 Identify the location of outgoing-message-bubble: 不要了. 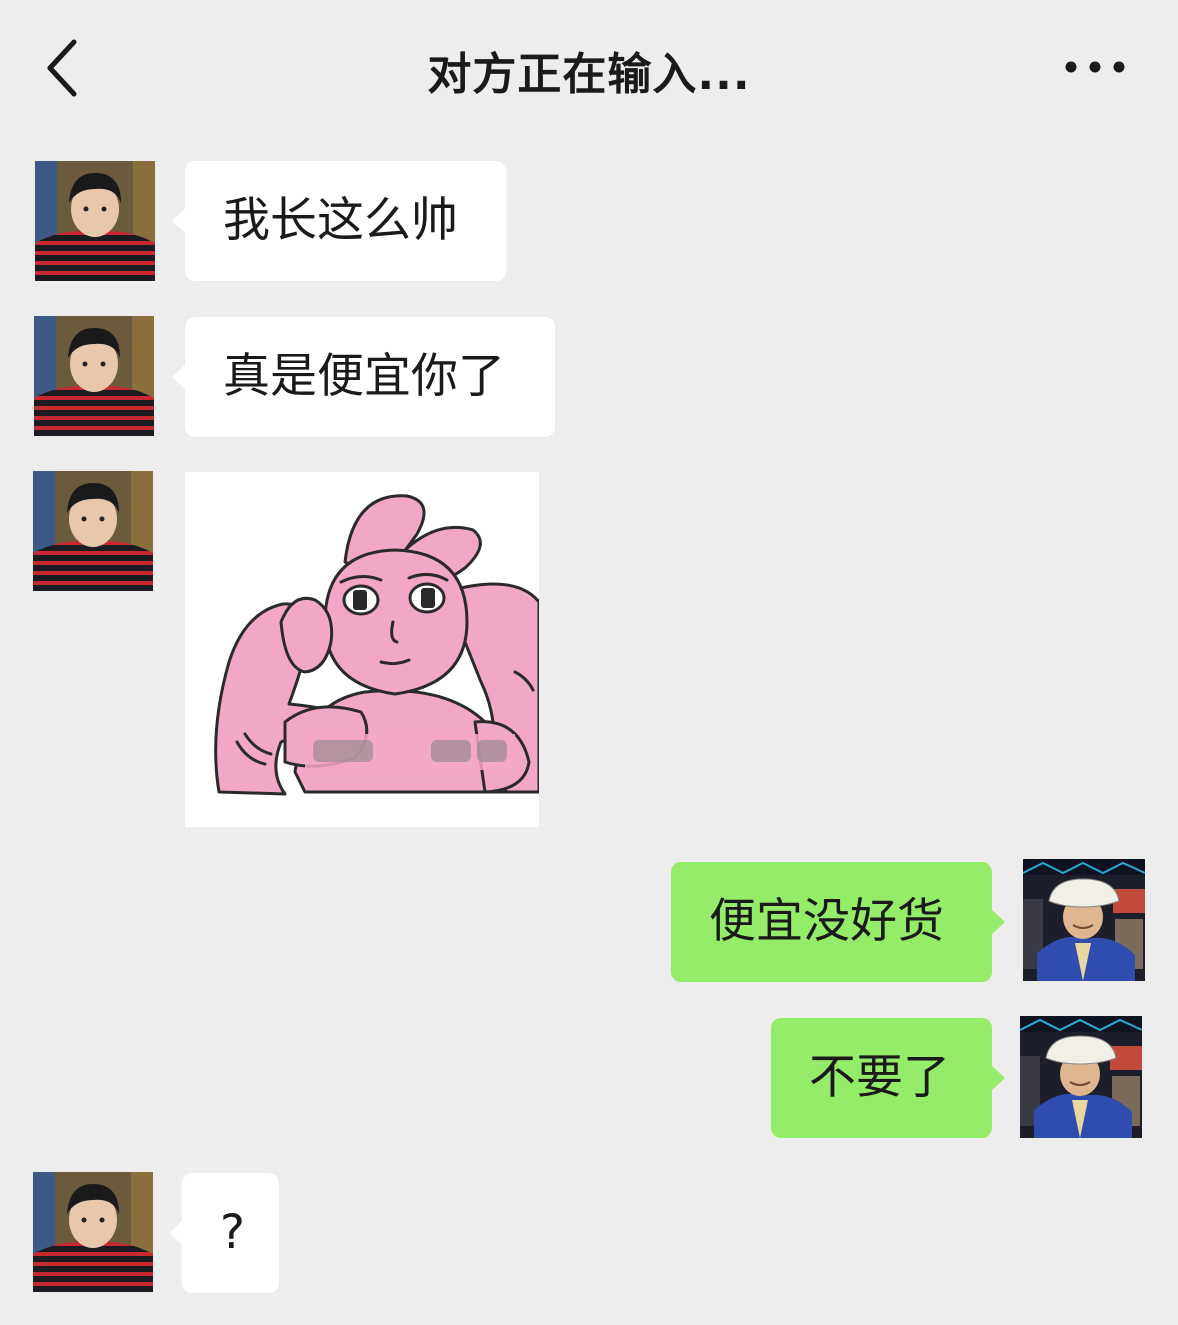
(888, 1078).